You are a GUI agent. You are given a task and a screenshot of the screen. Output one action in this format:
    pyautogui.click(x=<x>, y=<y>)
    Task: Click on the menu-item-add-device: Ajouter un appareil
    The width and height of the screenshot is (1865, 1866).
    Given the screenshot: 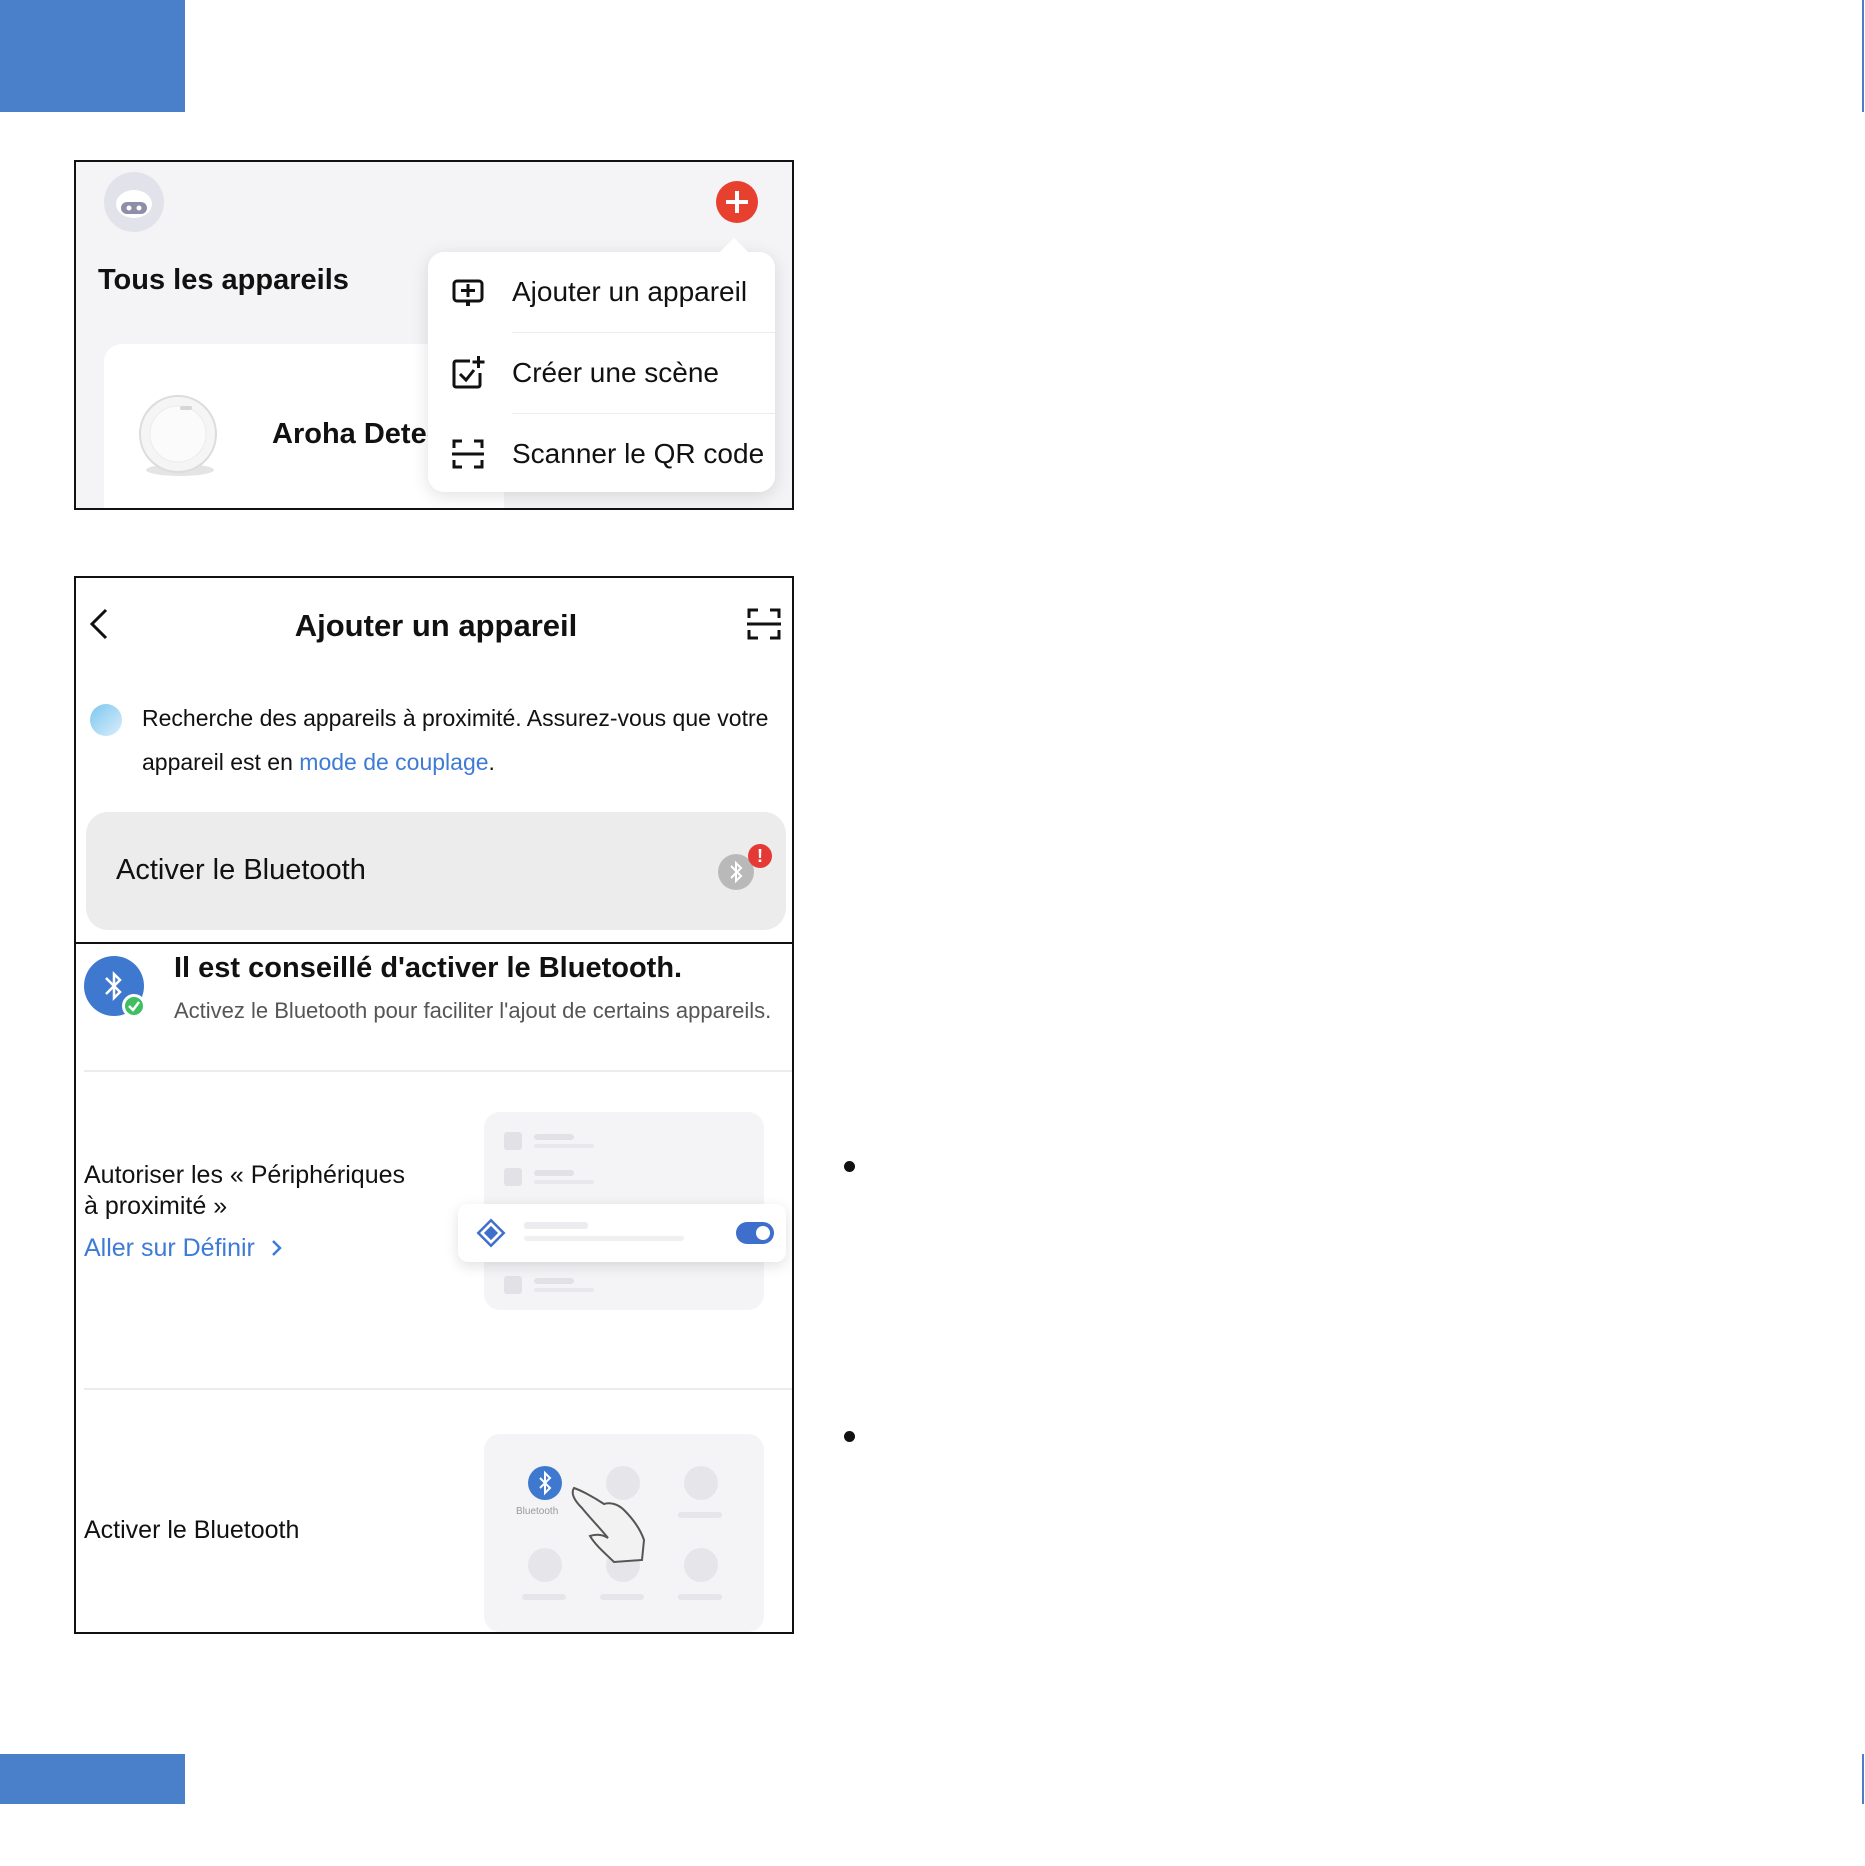 What is the action you would take?
    pyautogui.click(x=601, y=292)
    